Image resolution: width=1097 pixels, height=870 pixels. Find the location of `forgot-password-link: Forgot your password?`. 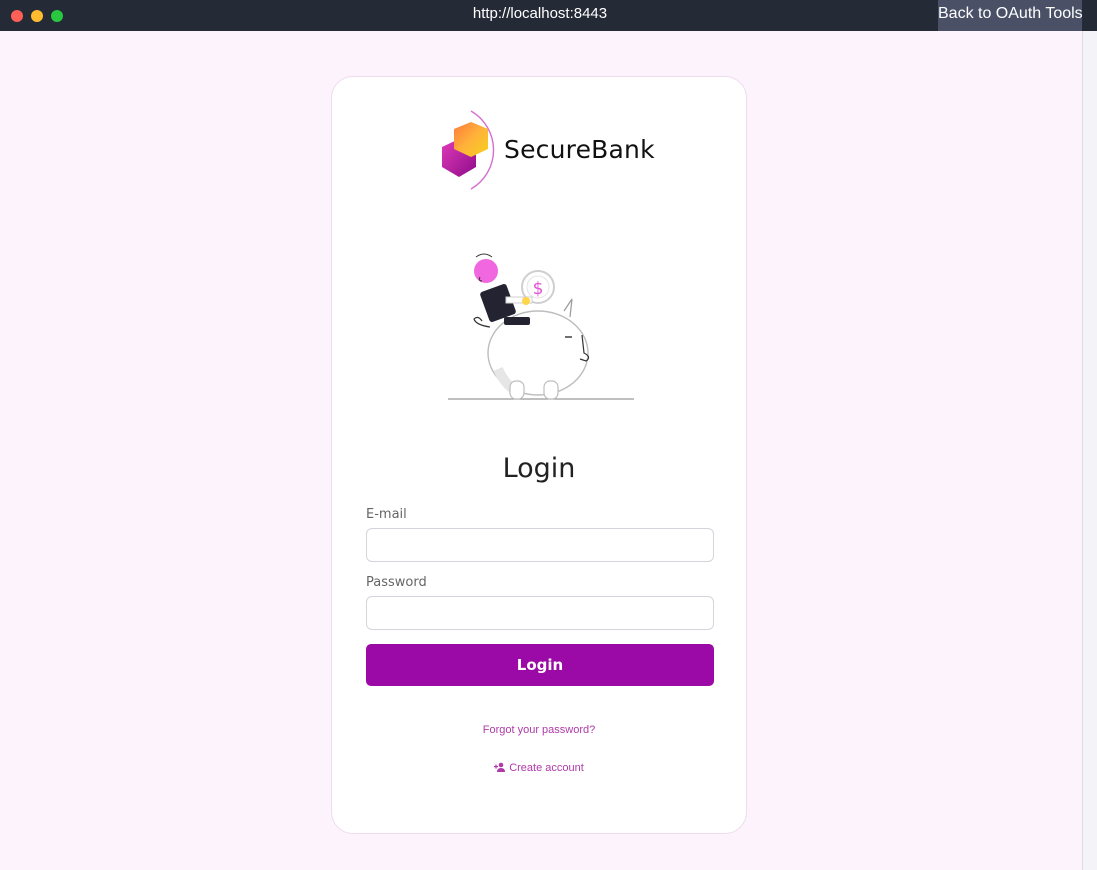

forgot-password-link: Forgot your password? is located at coordinates (539, 730).